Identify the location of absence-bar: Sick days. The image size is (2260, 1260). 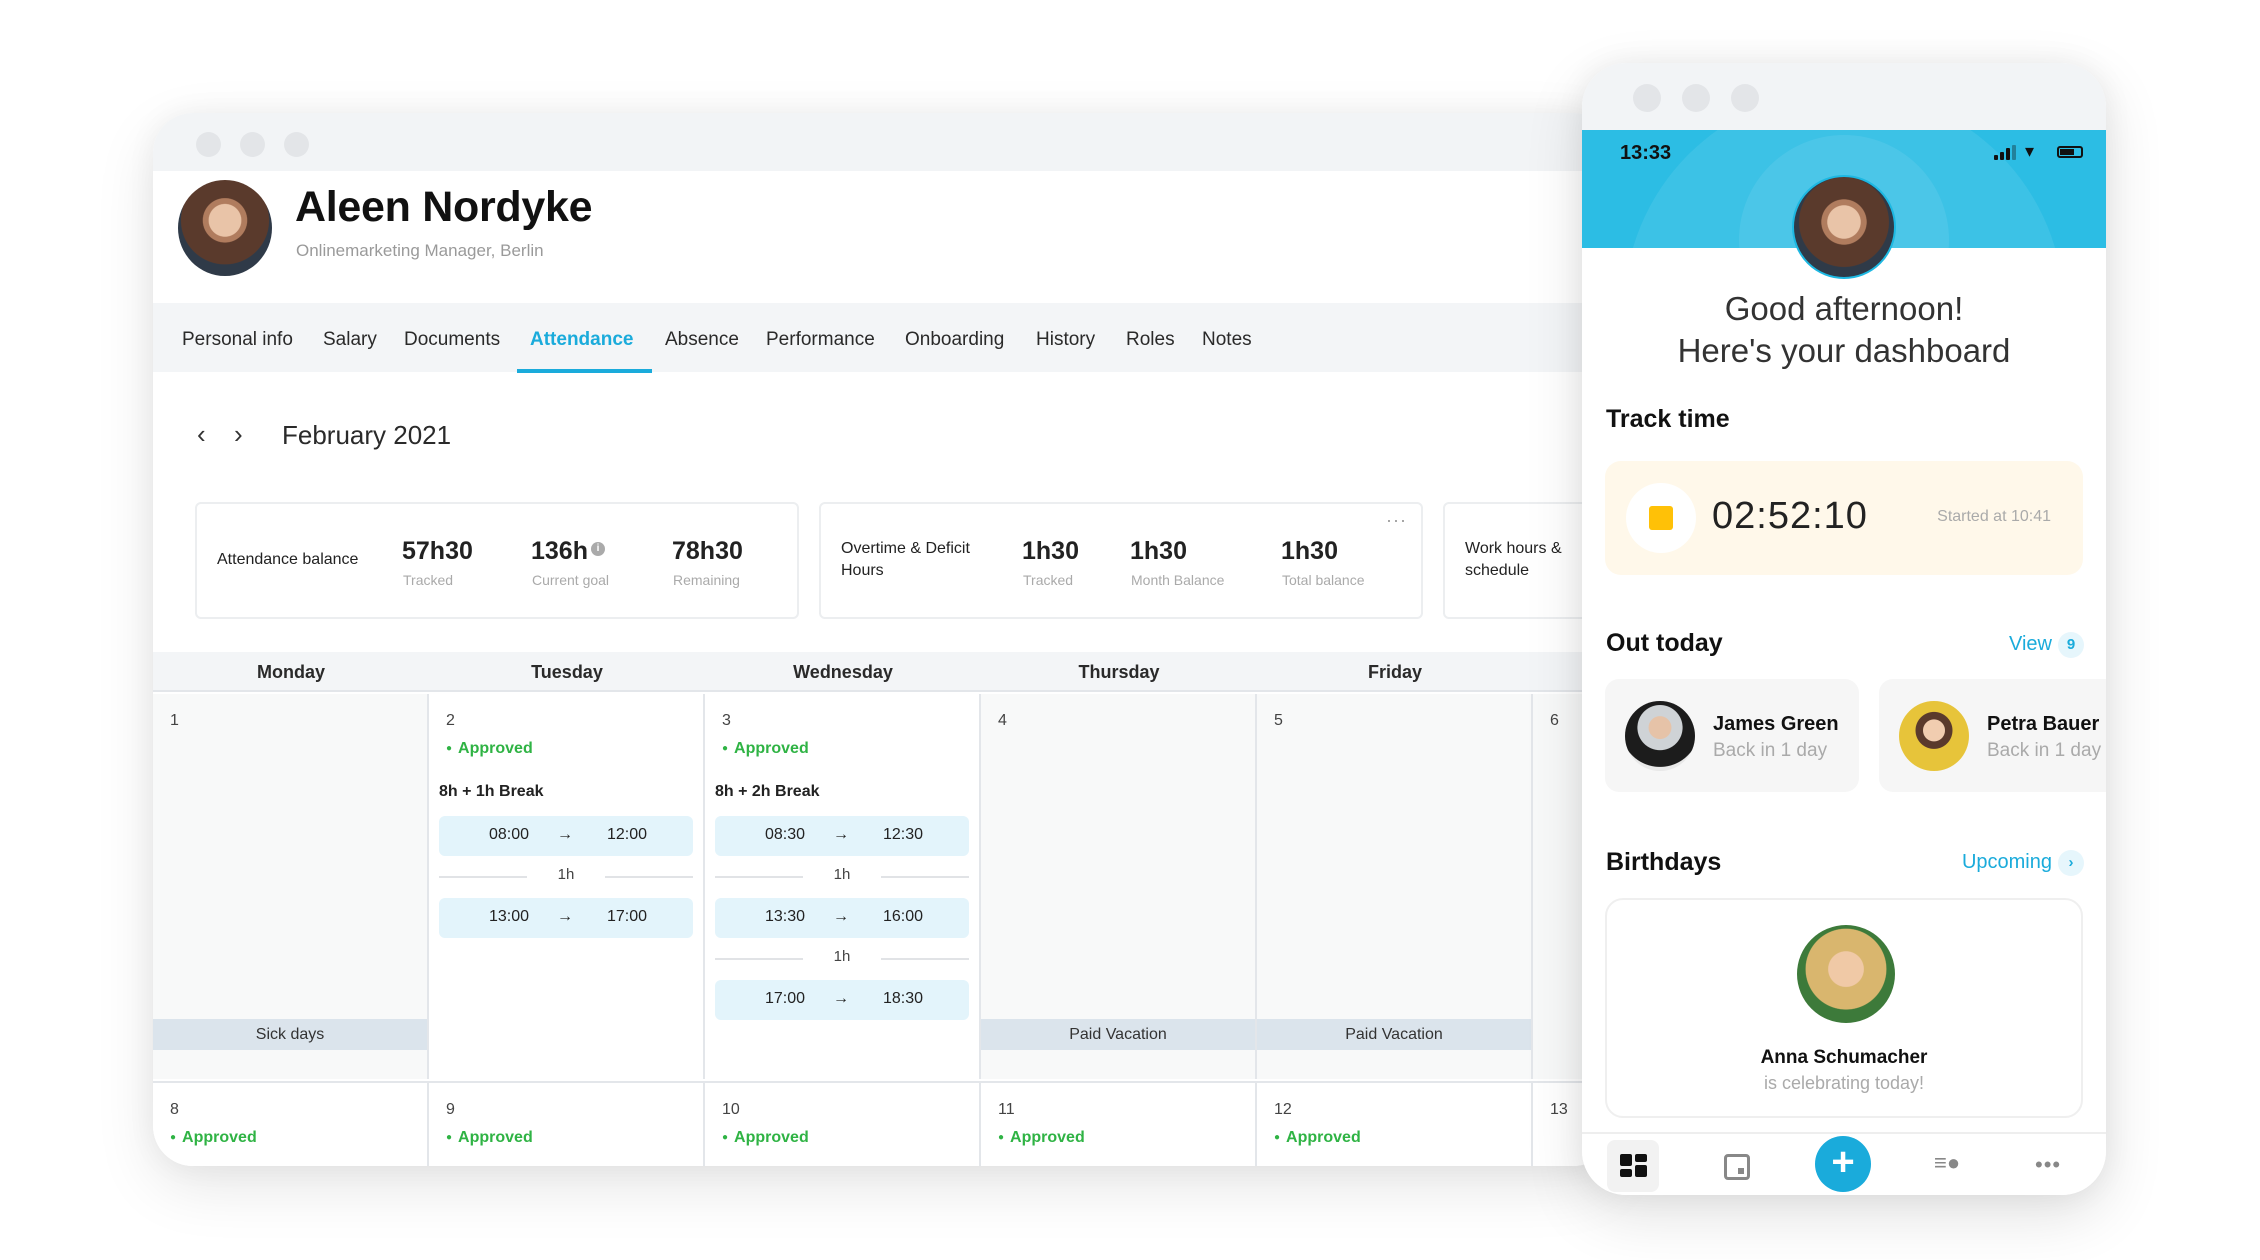
(290, 1034).